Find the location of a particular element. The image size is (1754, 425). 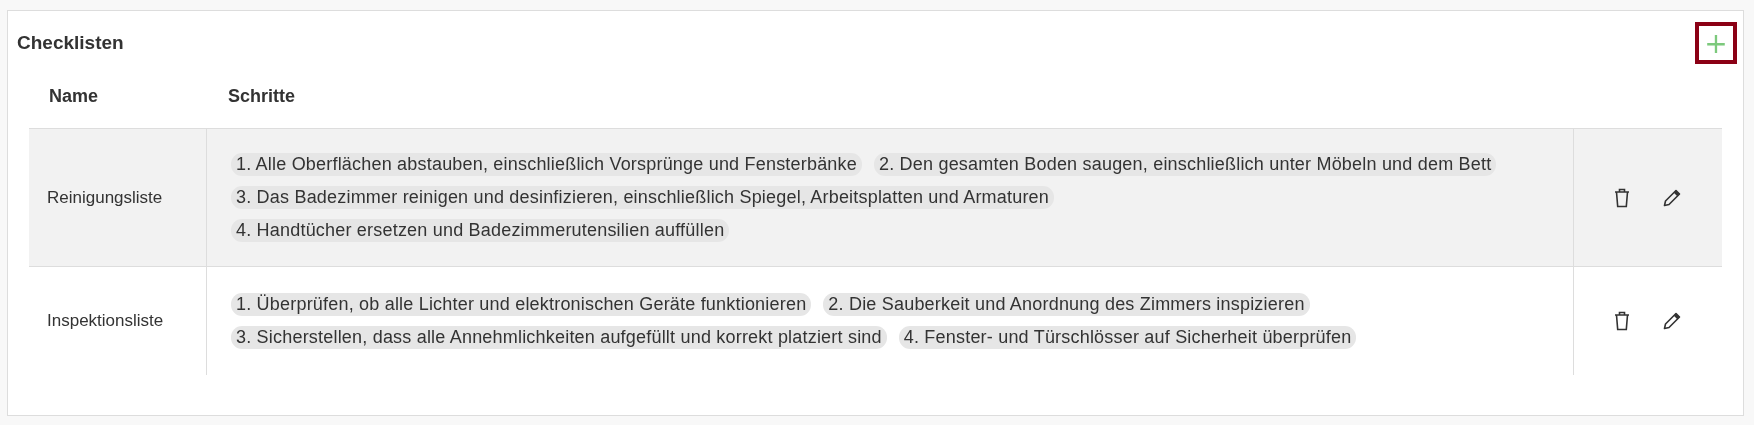

step-tag: 1. Alle Oberflächen abstauben, einschließlich Vorsprünge und Fensterbänke is located at coordinates (546, 164).